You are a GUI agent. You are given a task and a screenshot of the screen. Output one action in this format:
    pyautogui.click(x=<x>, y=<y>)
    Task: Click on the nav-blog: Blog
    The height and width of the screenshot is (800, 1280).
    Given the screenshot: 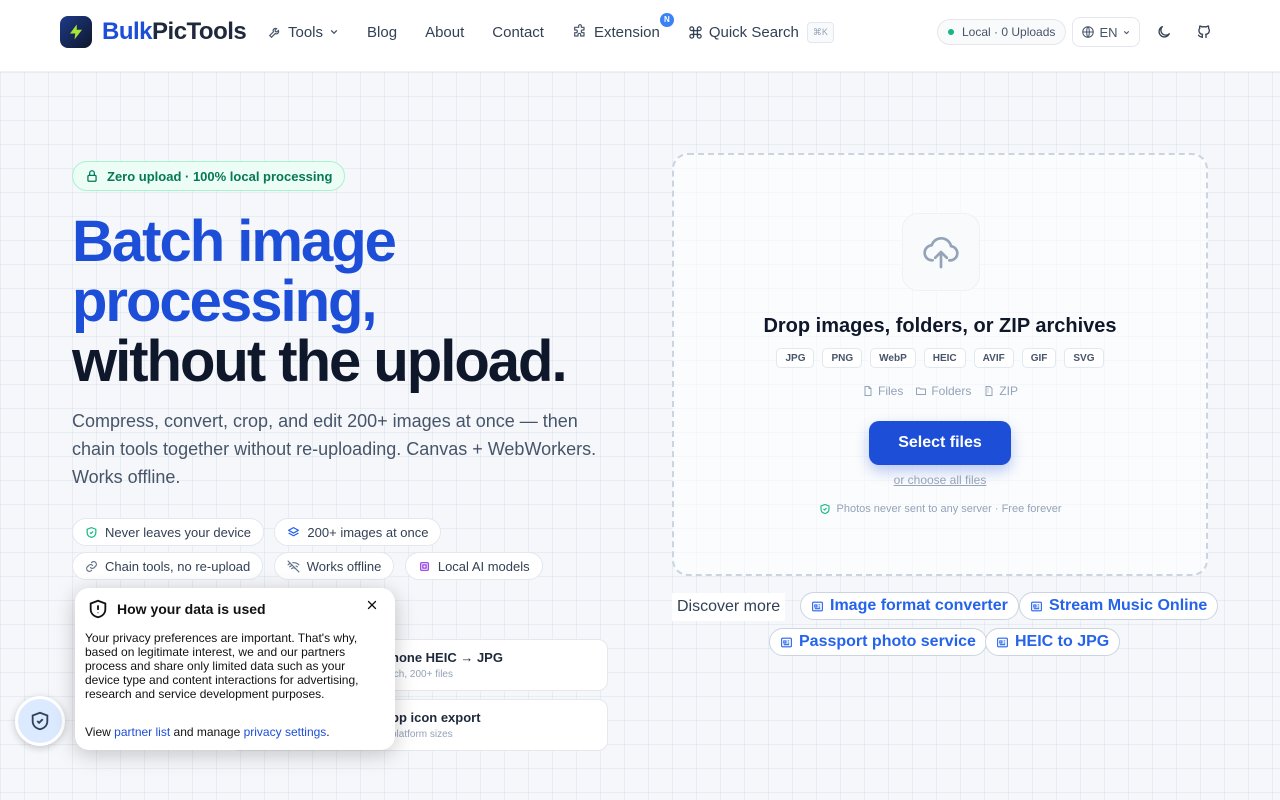 What is the action you would take?
    pyautogui.click(x=382, y=32)
    